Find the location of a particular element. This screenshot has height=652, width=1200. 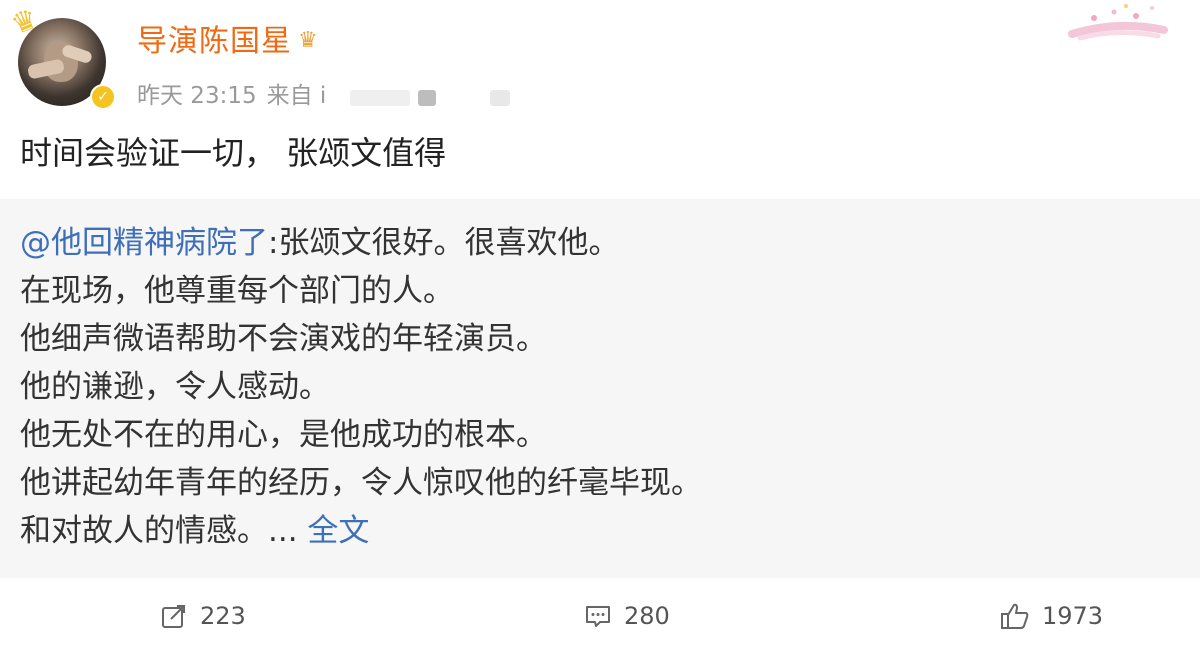

reposted-line-text: :张颂文很好。很喜欢他。 is located at coordinates (444, 243).